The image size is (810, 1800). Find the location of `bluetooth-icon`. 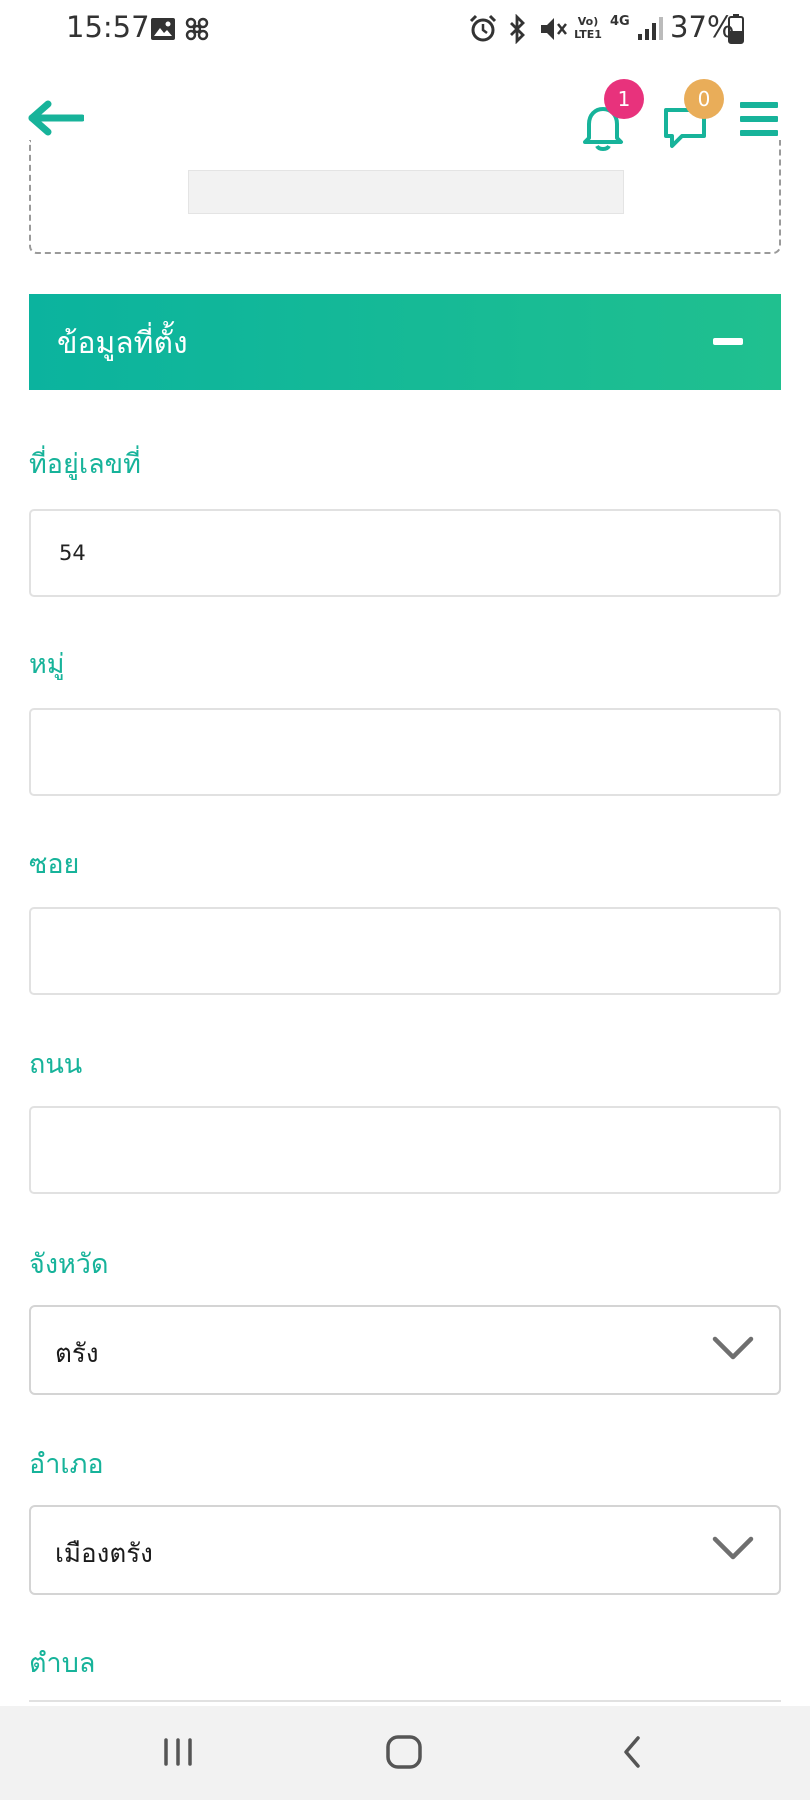

bluetooth-icon is located at coordinates (517, 29).